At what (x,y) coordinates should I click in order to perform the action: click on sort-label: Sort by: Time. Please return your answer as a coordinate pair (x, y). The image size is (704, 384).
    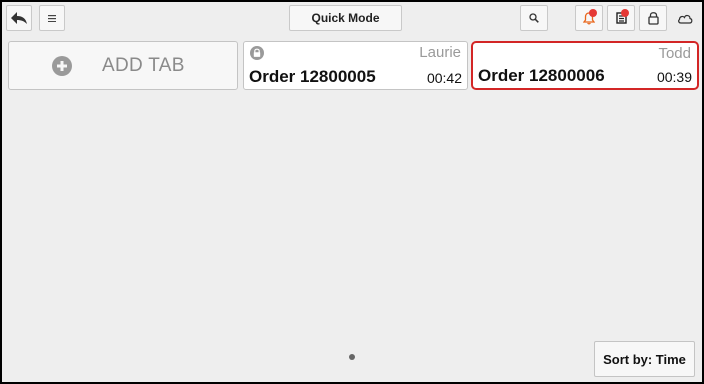
    Looking at the image, I should click on (644, 359).